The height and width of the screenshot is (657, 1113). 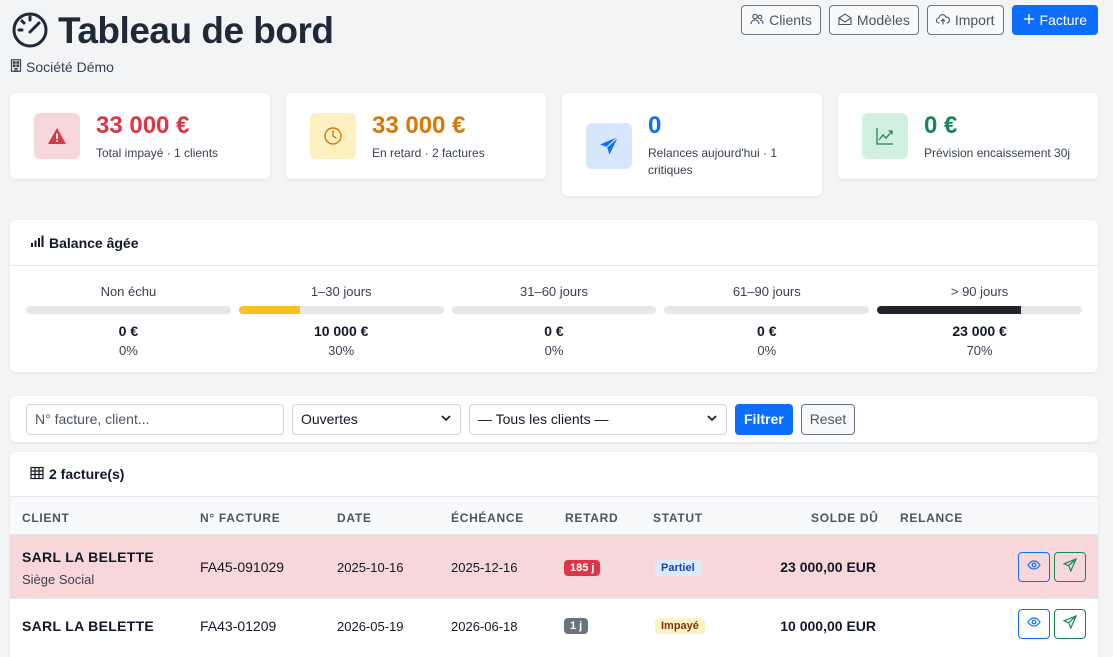 I want to click on page-title: Tableau de bord, so click(x=196, y=30).